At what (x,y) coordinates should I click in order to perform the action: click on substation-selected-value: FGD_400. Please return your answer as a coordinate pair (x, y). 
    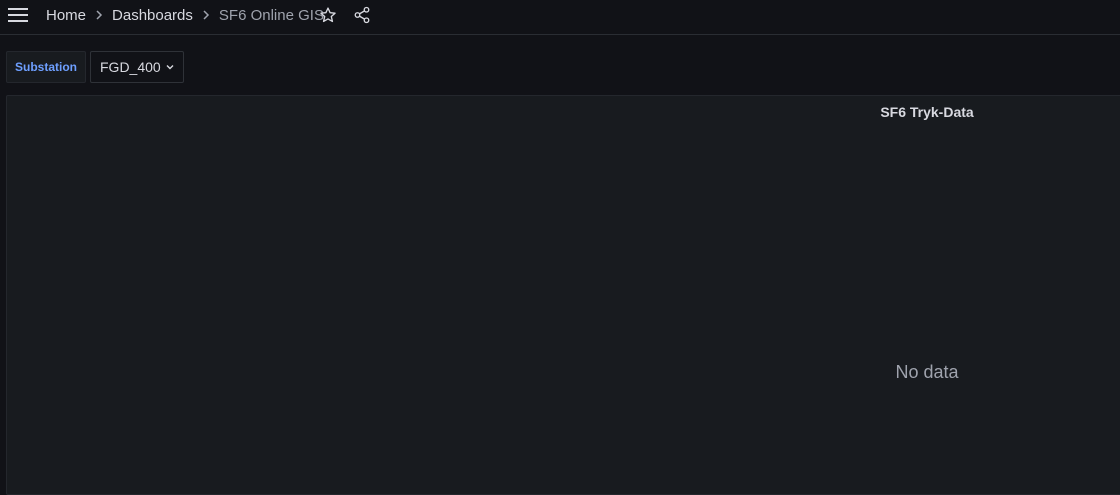
    Looking at the image, I should click on (130, 67).